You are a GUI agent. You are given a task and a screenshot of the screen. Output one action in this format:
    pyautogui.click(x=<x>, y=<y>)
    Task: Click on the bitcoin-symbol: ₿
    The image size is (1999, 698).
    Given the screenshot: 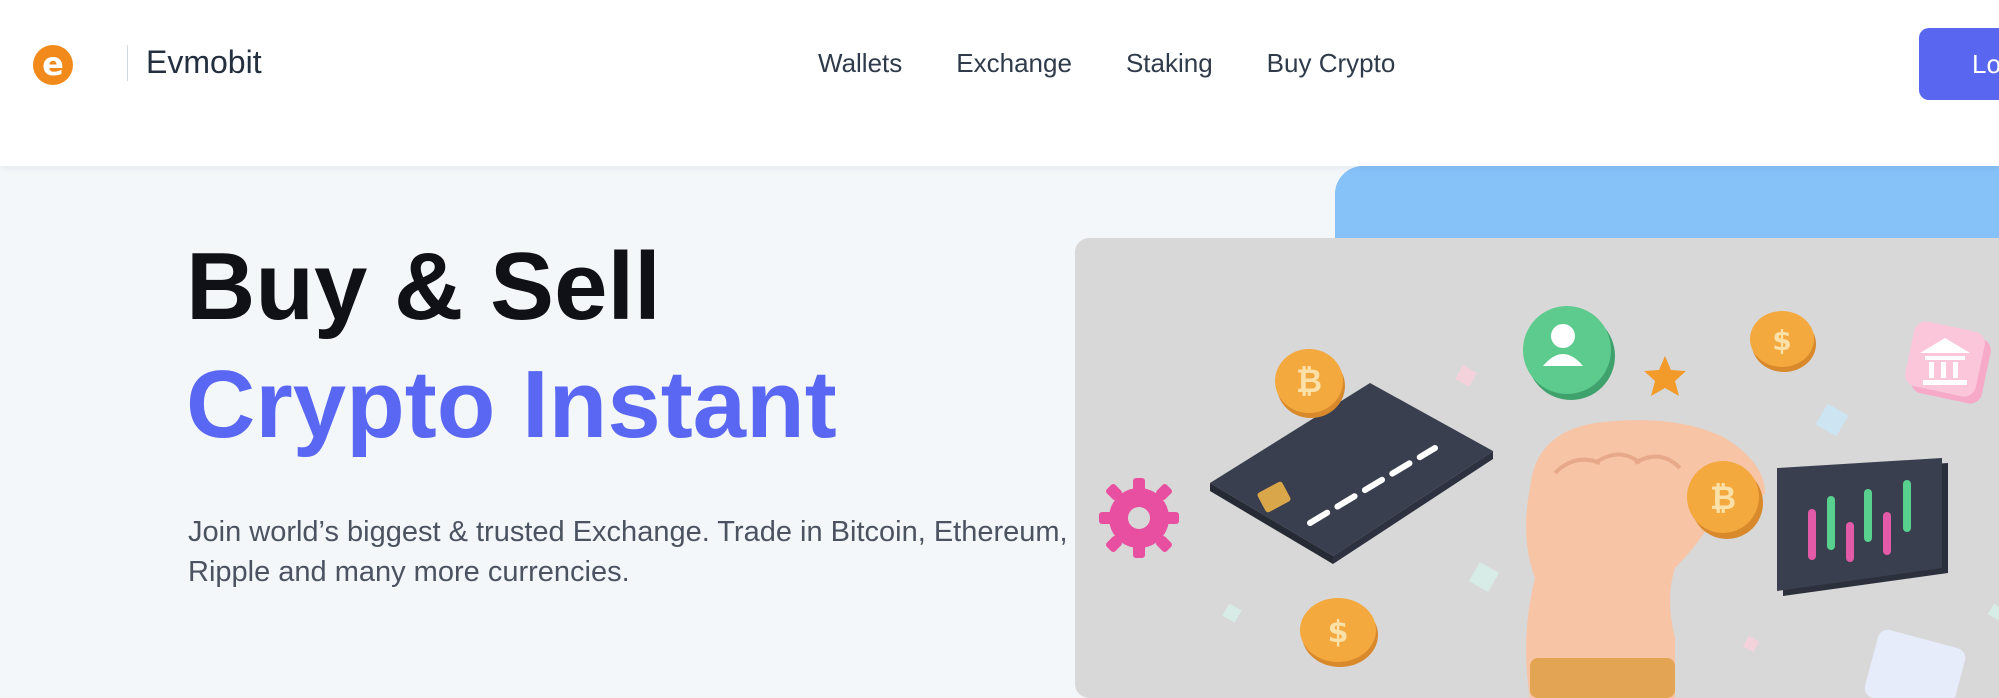 What is the action you would take?
    pyautogui.click(x=1309, y=381)
    